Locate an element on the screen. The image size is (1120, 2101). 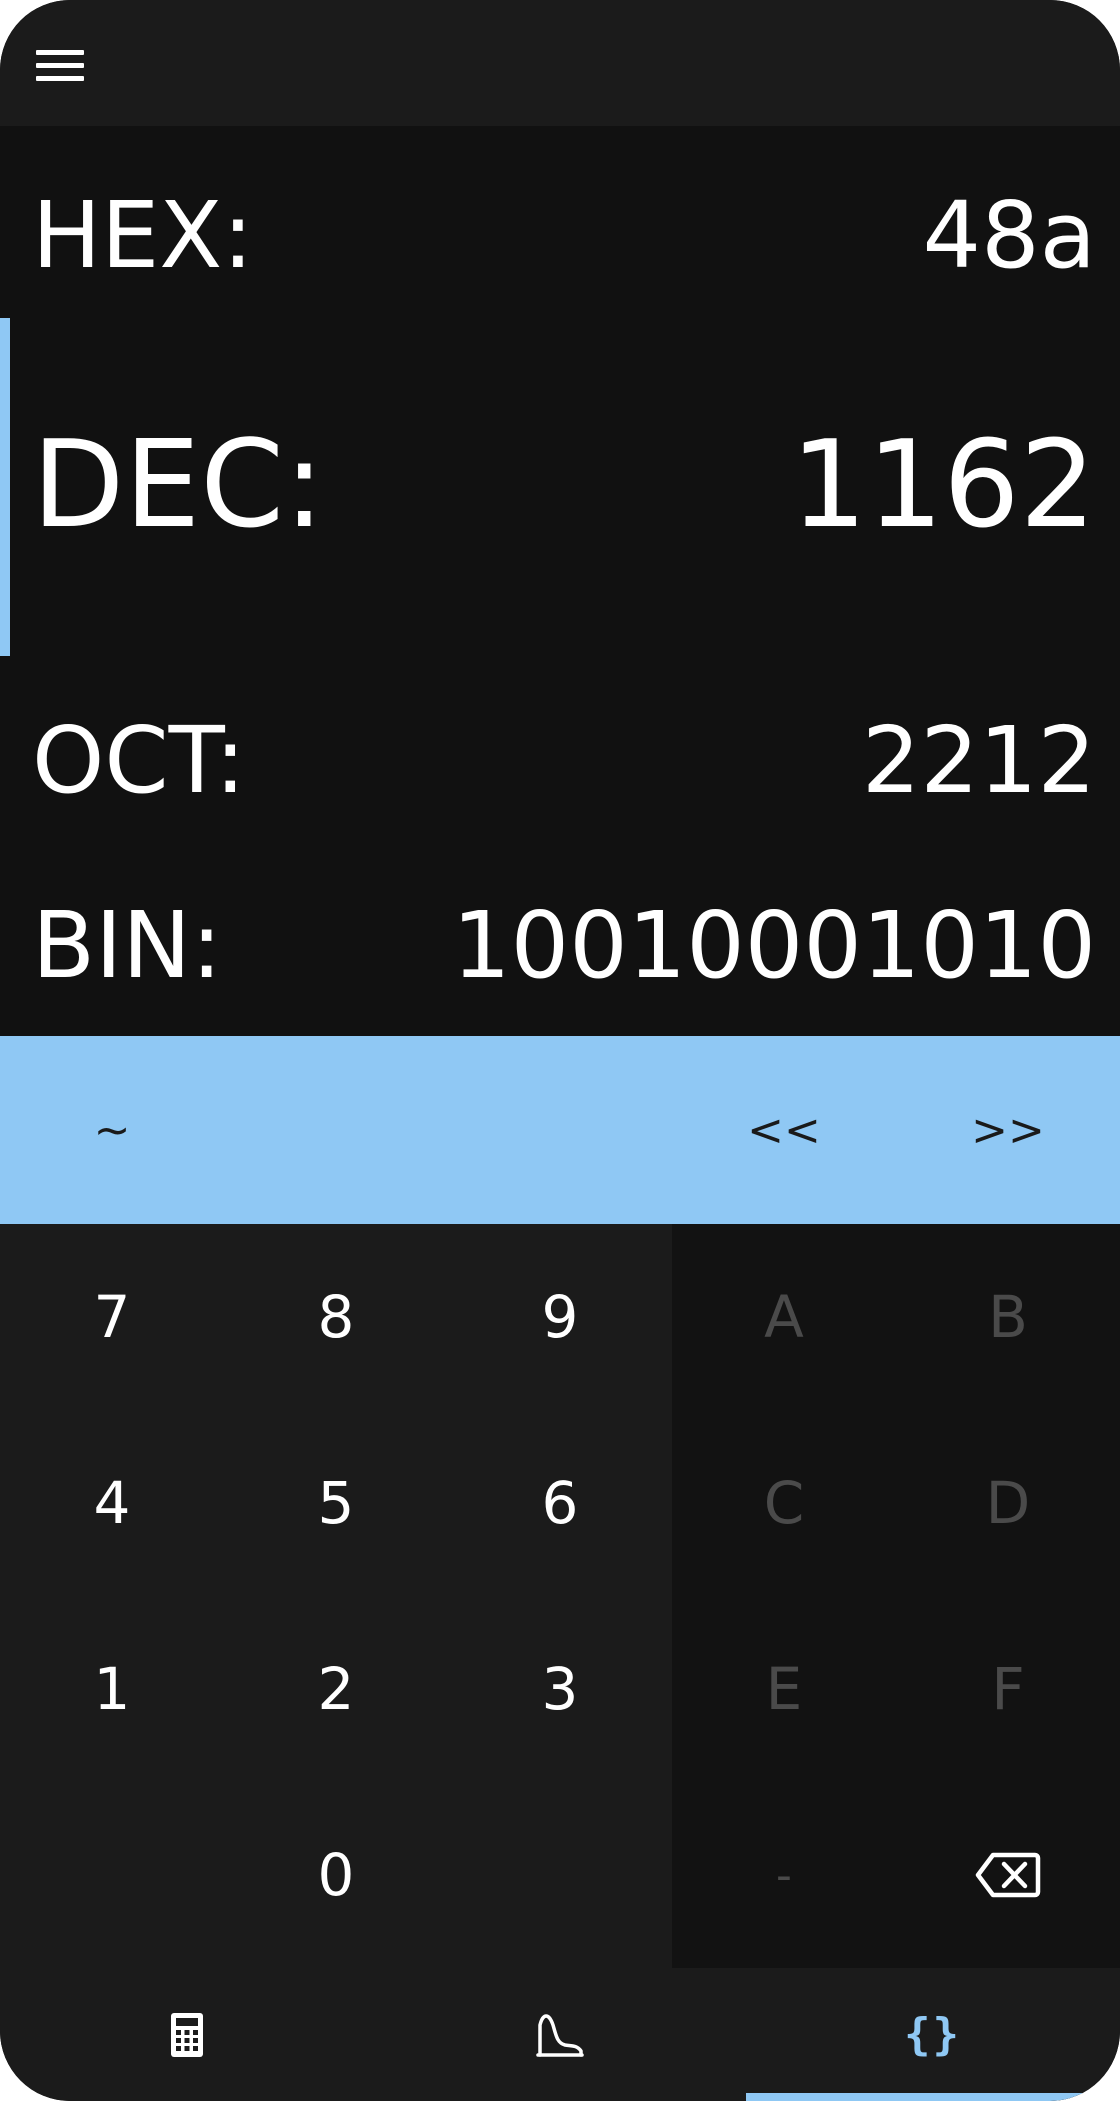
bin-row: BIN: 10010001010 is located at coordinates (560, 951).